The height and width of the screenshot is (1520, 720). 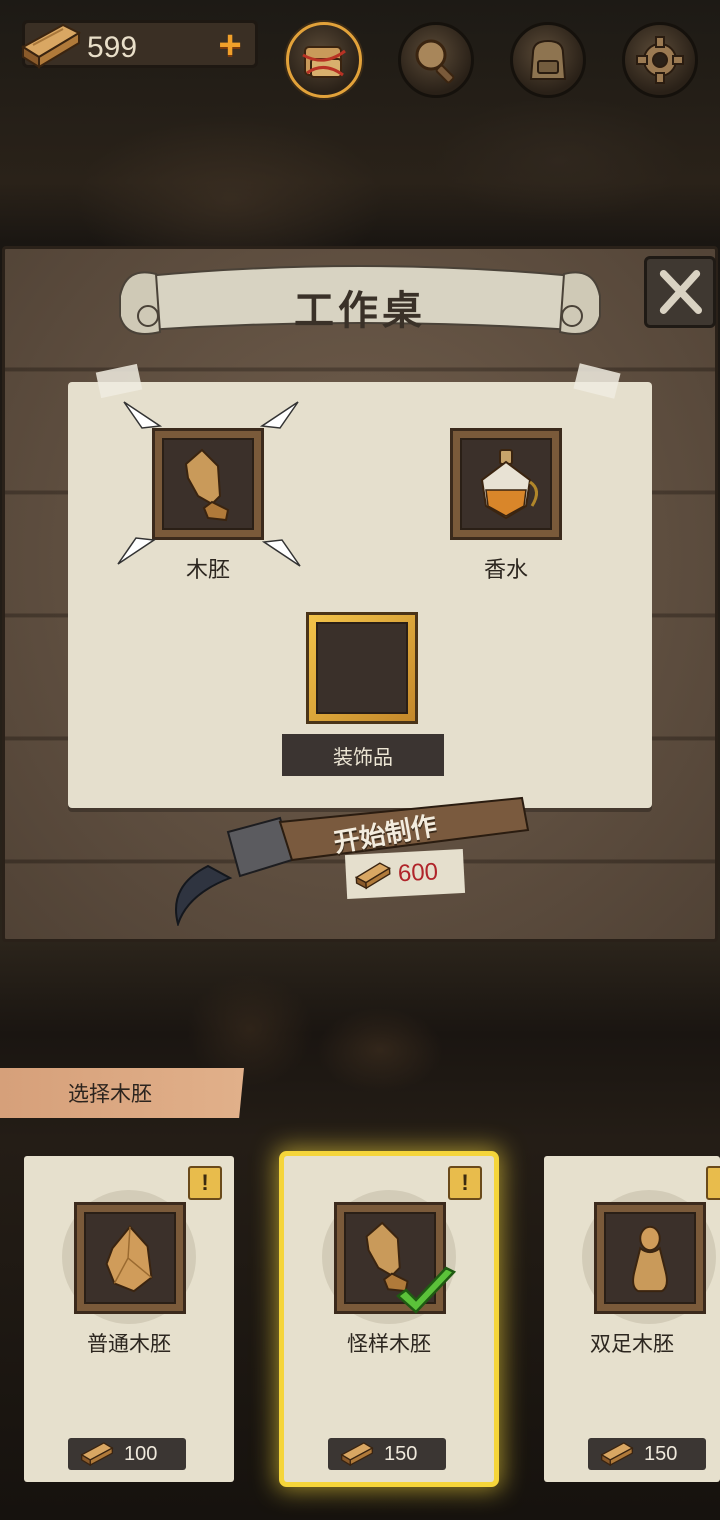 What do you see at coordinates (389, 1319) in the screenshot?
I see `blank-card-selected: ! 怪样木胚 150` at bounding box center [389, 1319].